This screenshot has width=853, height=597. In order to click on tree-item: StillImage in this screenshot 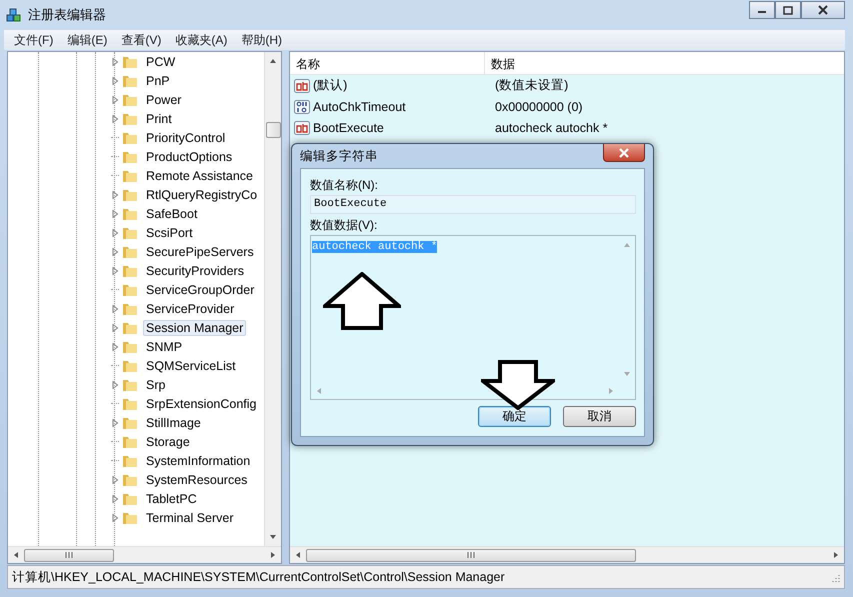, I will do `click(173, 422)`.